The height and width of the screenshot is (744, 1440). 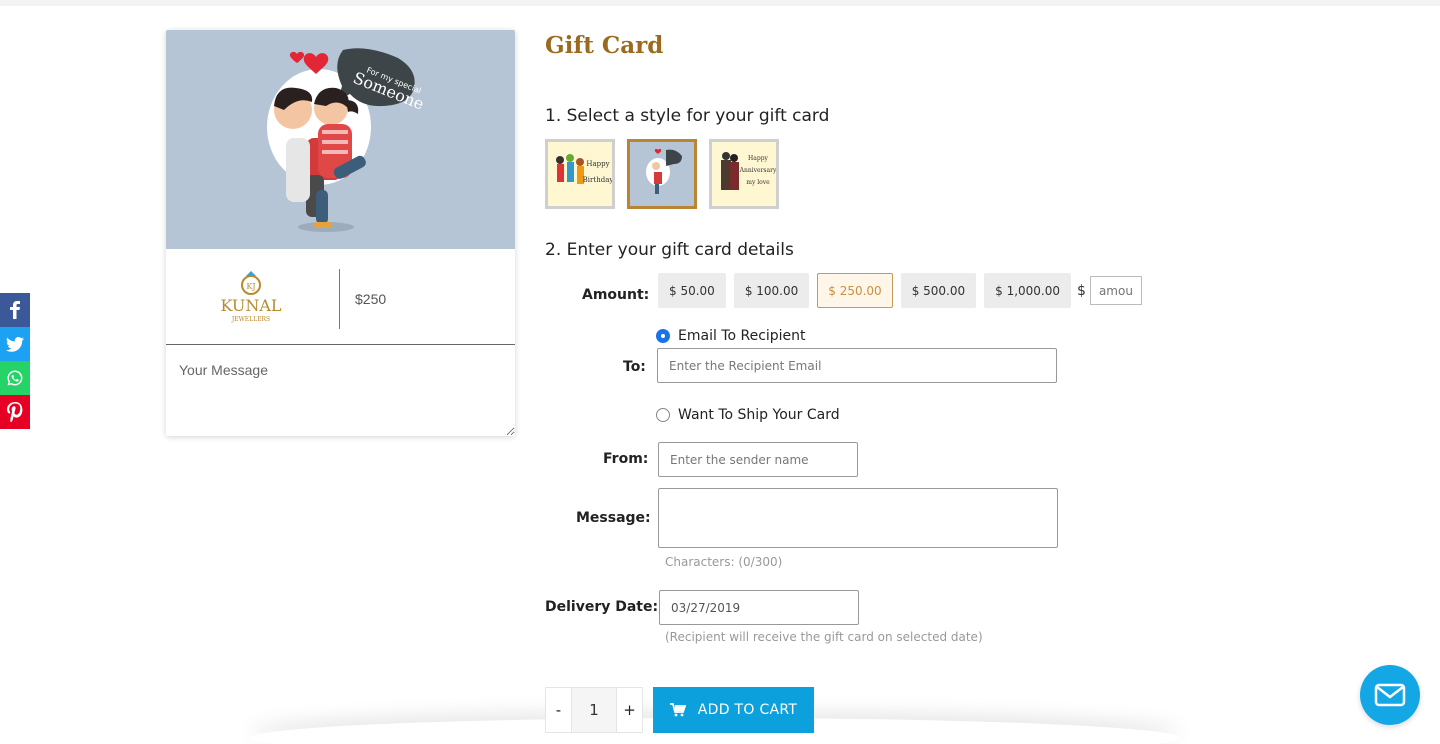 I want to click on custom-amount-input, so click(x=1115, y=290).